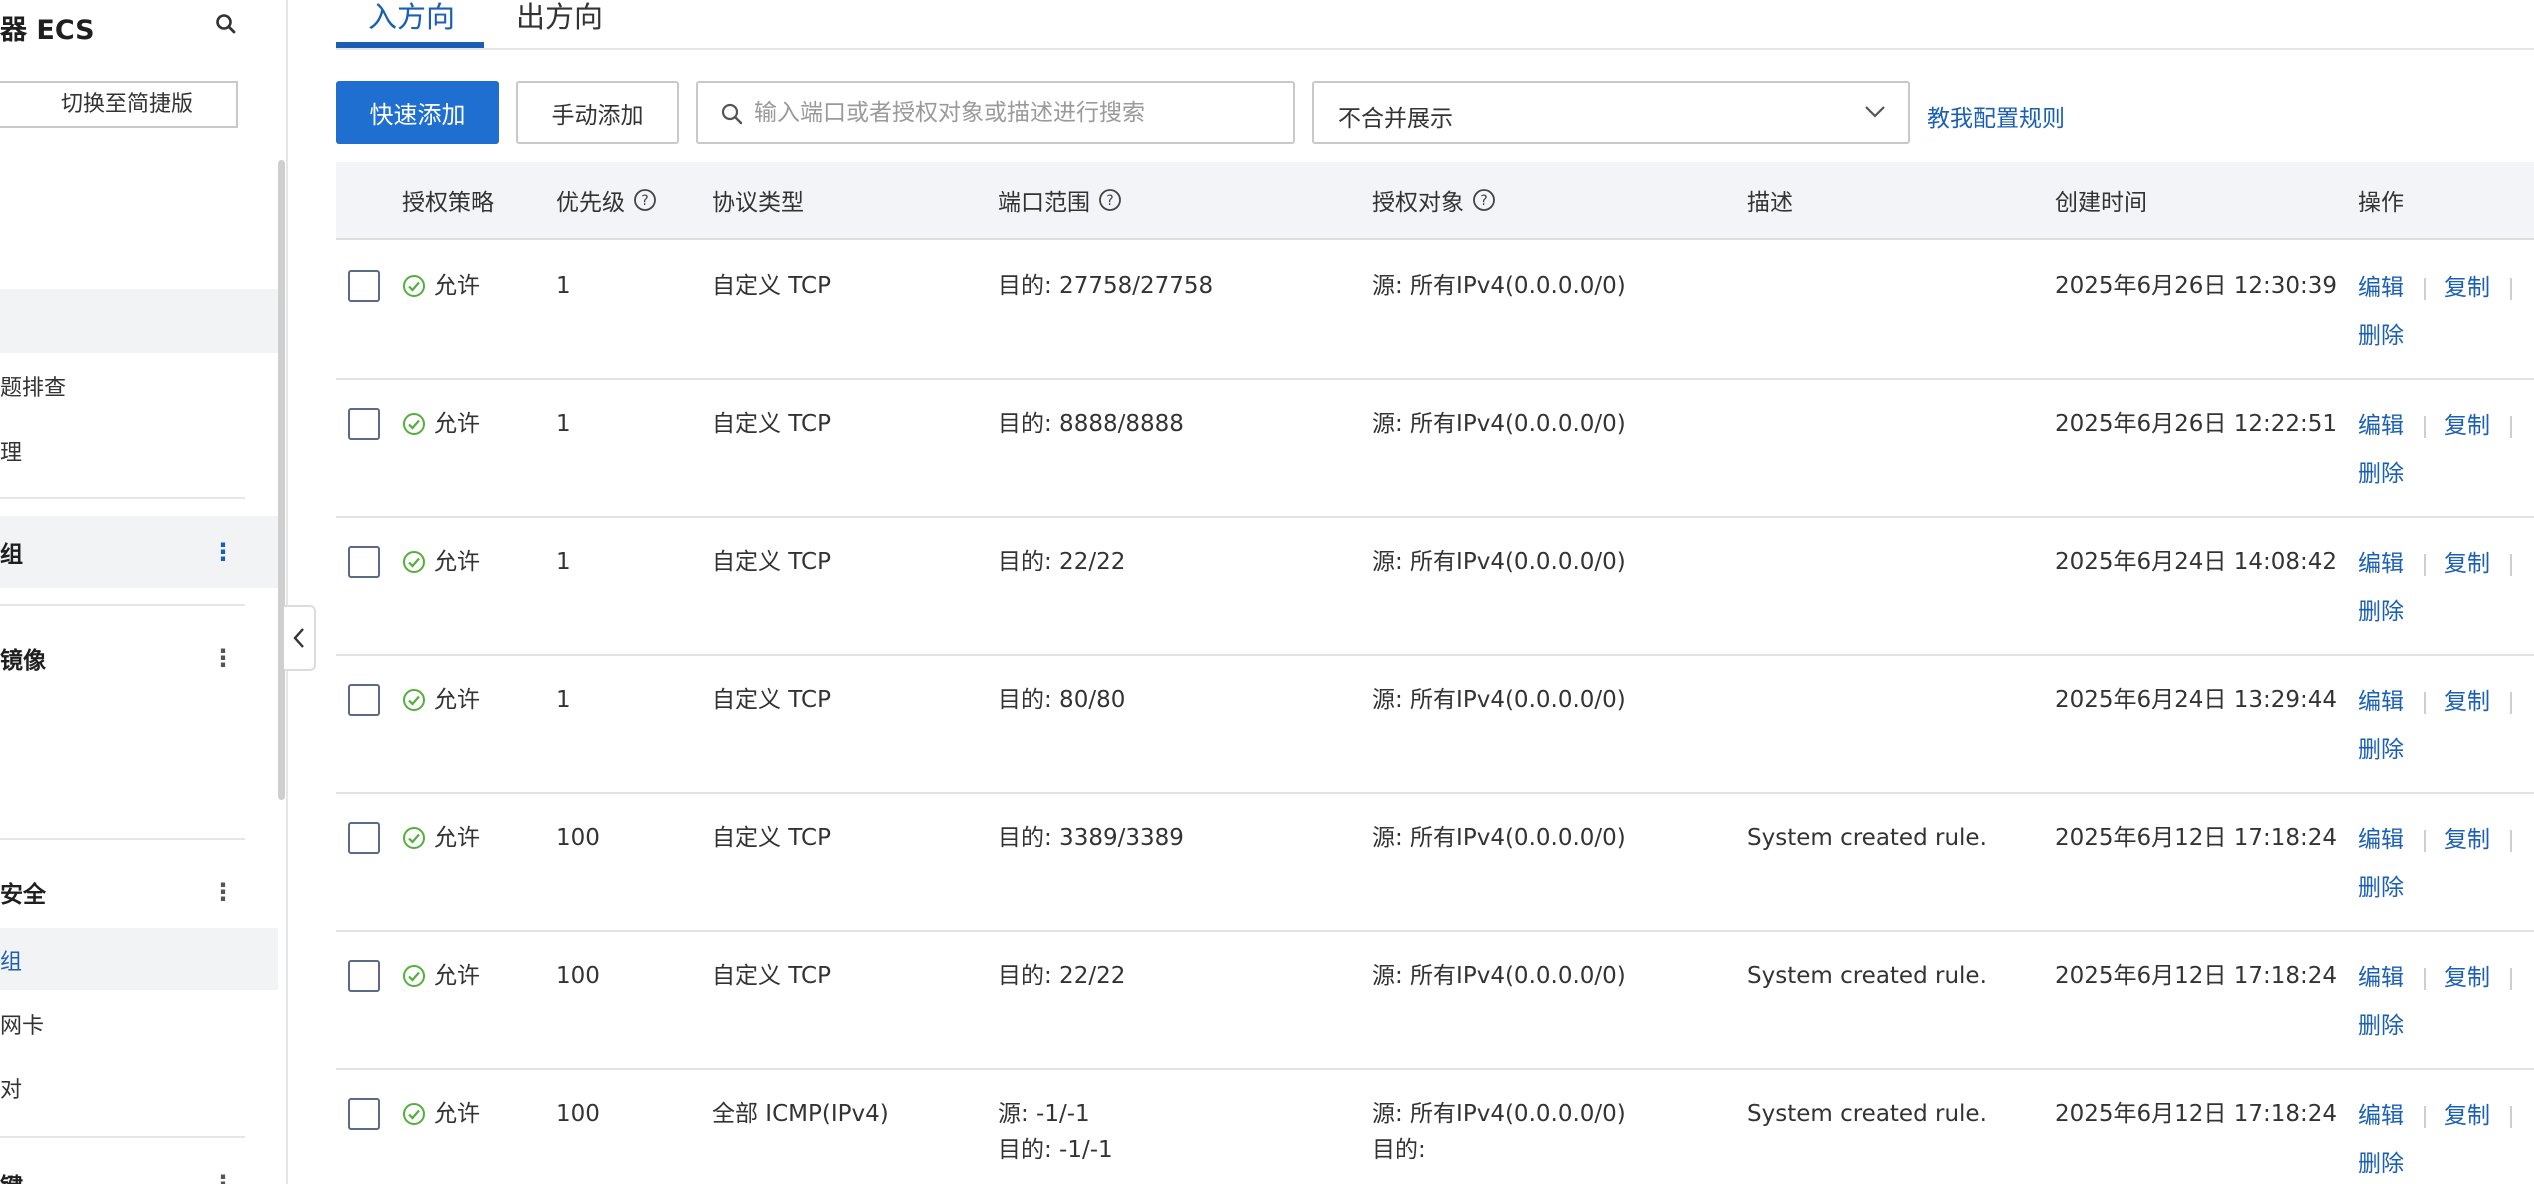 The width and height of the screenshot is (2534, 1184). I want to click on tab-outbound: 出方向, so click(559, 18).